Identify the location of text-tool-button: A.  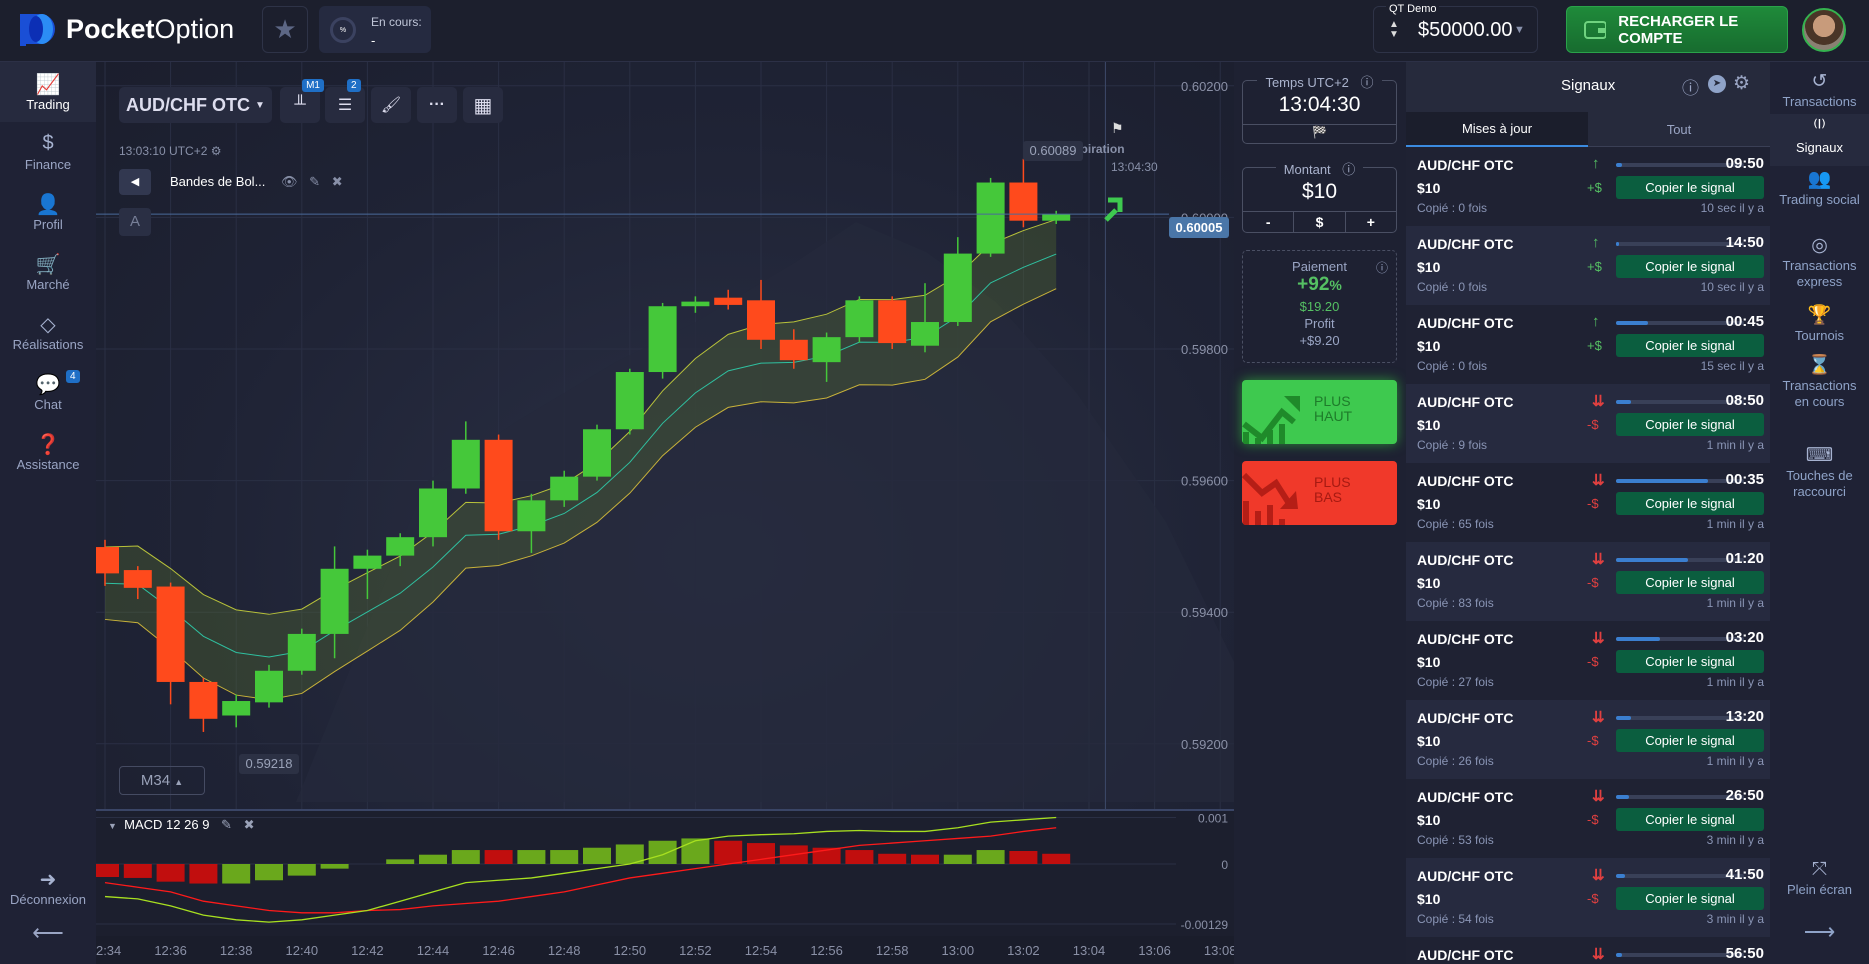
(135, 222).